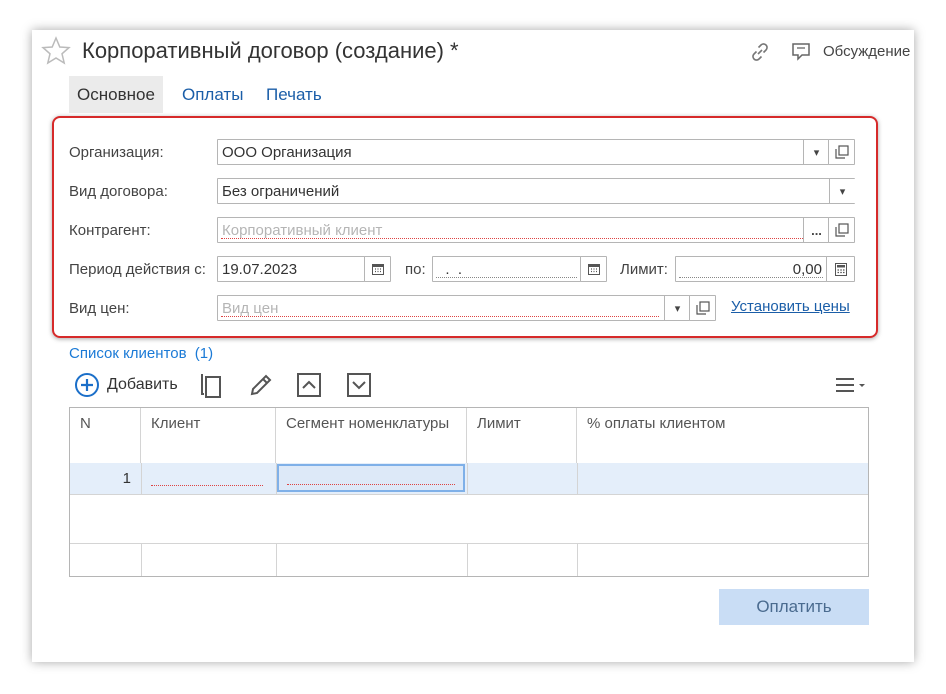 The image size is (946, 694). What do you see at coordinates (116, 94) in the screenshot?
I see `tab-main: Основное` at bounding box center [116, 94].